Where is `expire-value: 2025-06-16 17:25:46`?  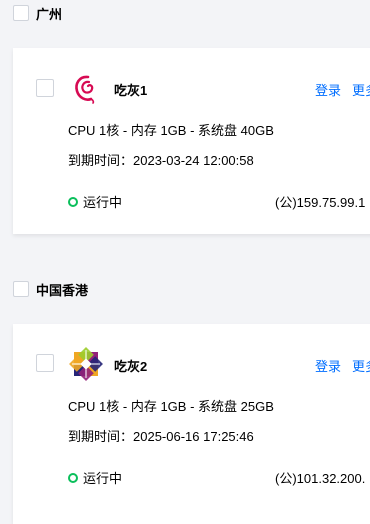
expire-value: 2025-06-16 17:25:46 is located at coordinates (193, 436).